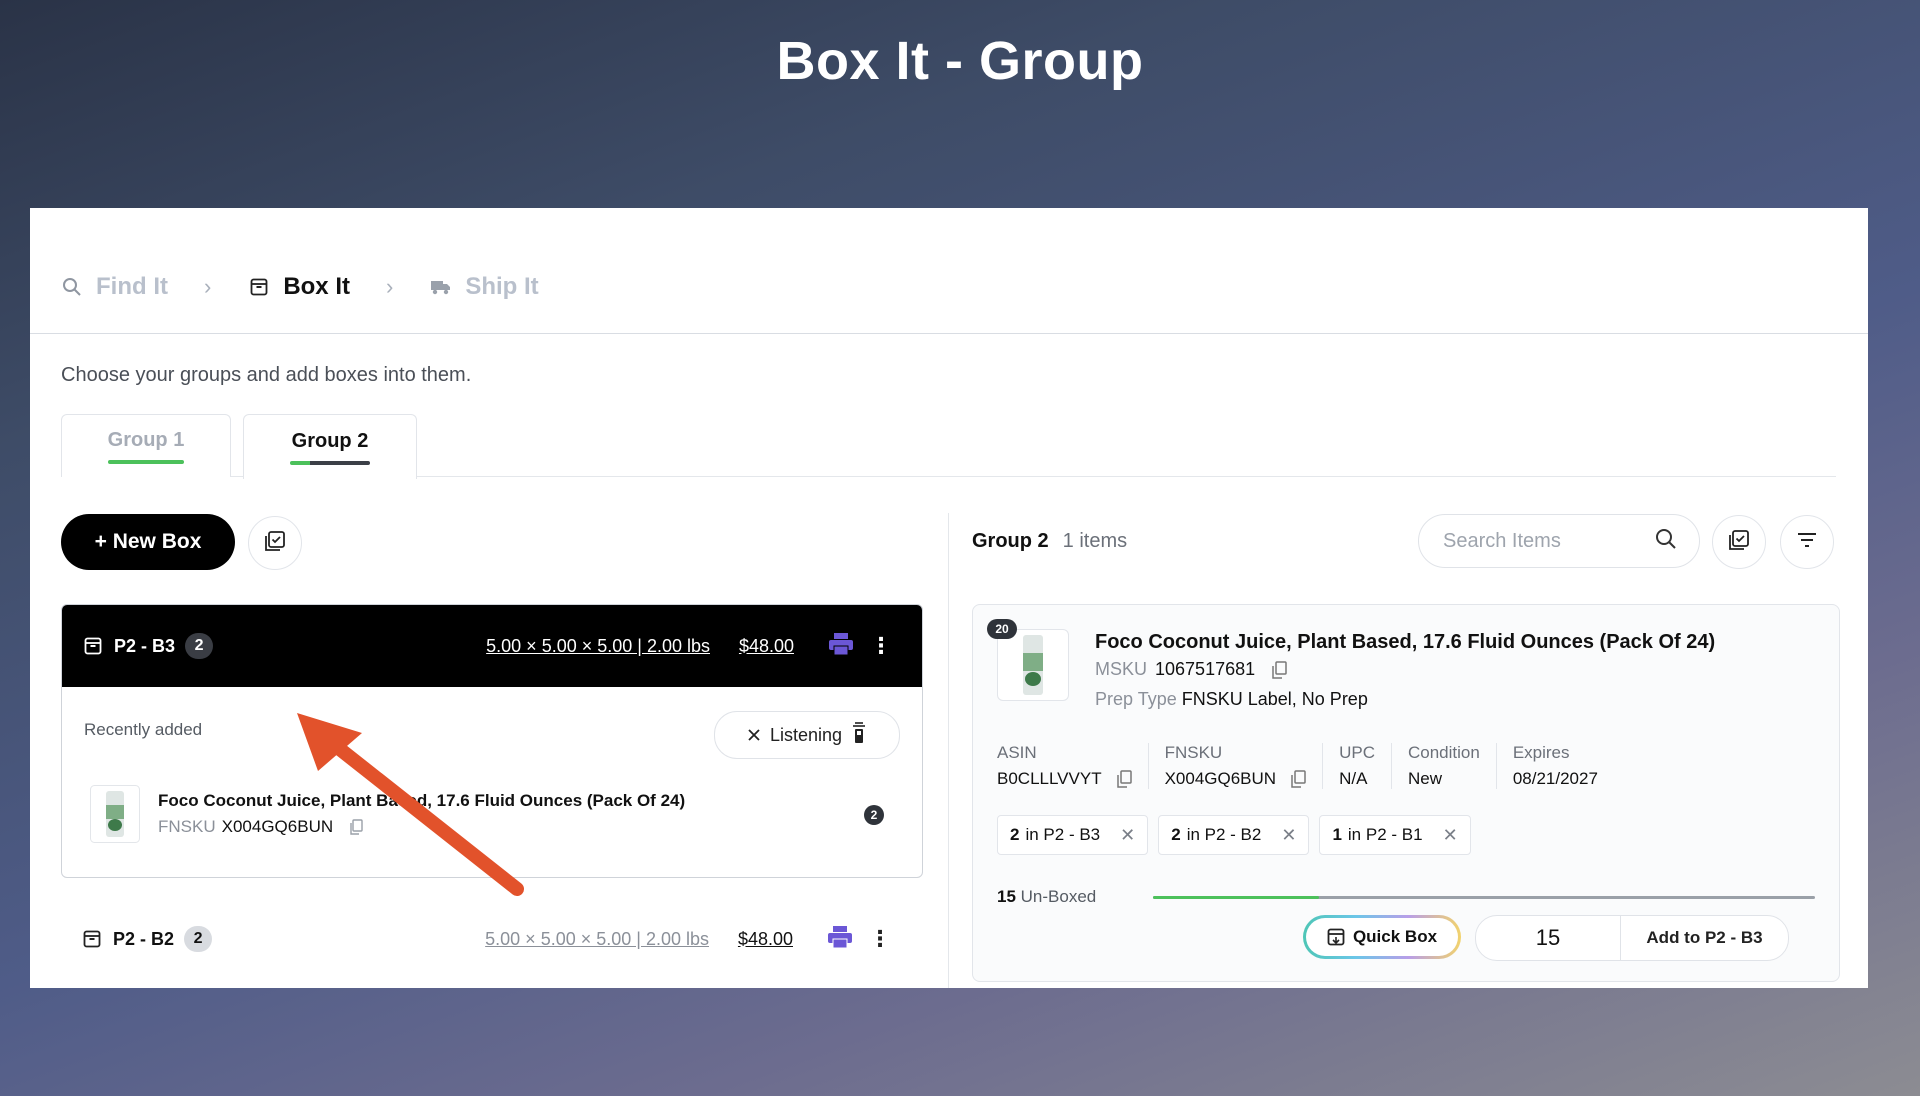 Image resolution: width=1920 pixels, height=1096 pixels. I want to click on breadcrumb: Find It › Box It › Ship It, so click(299, 287).